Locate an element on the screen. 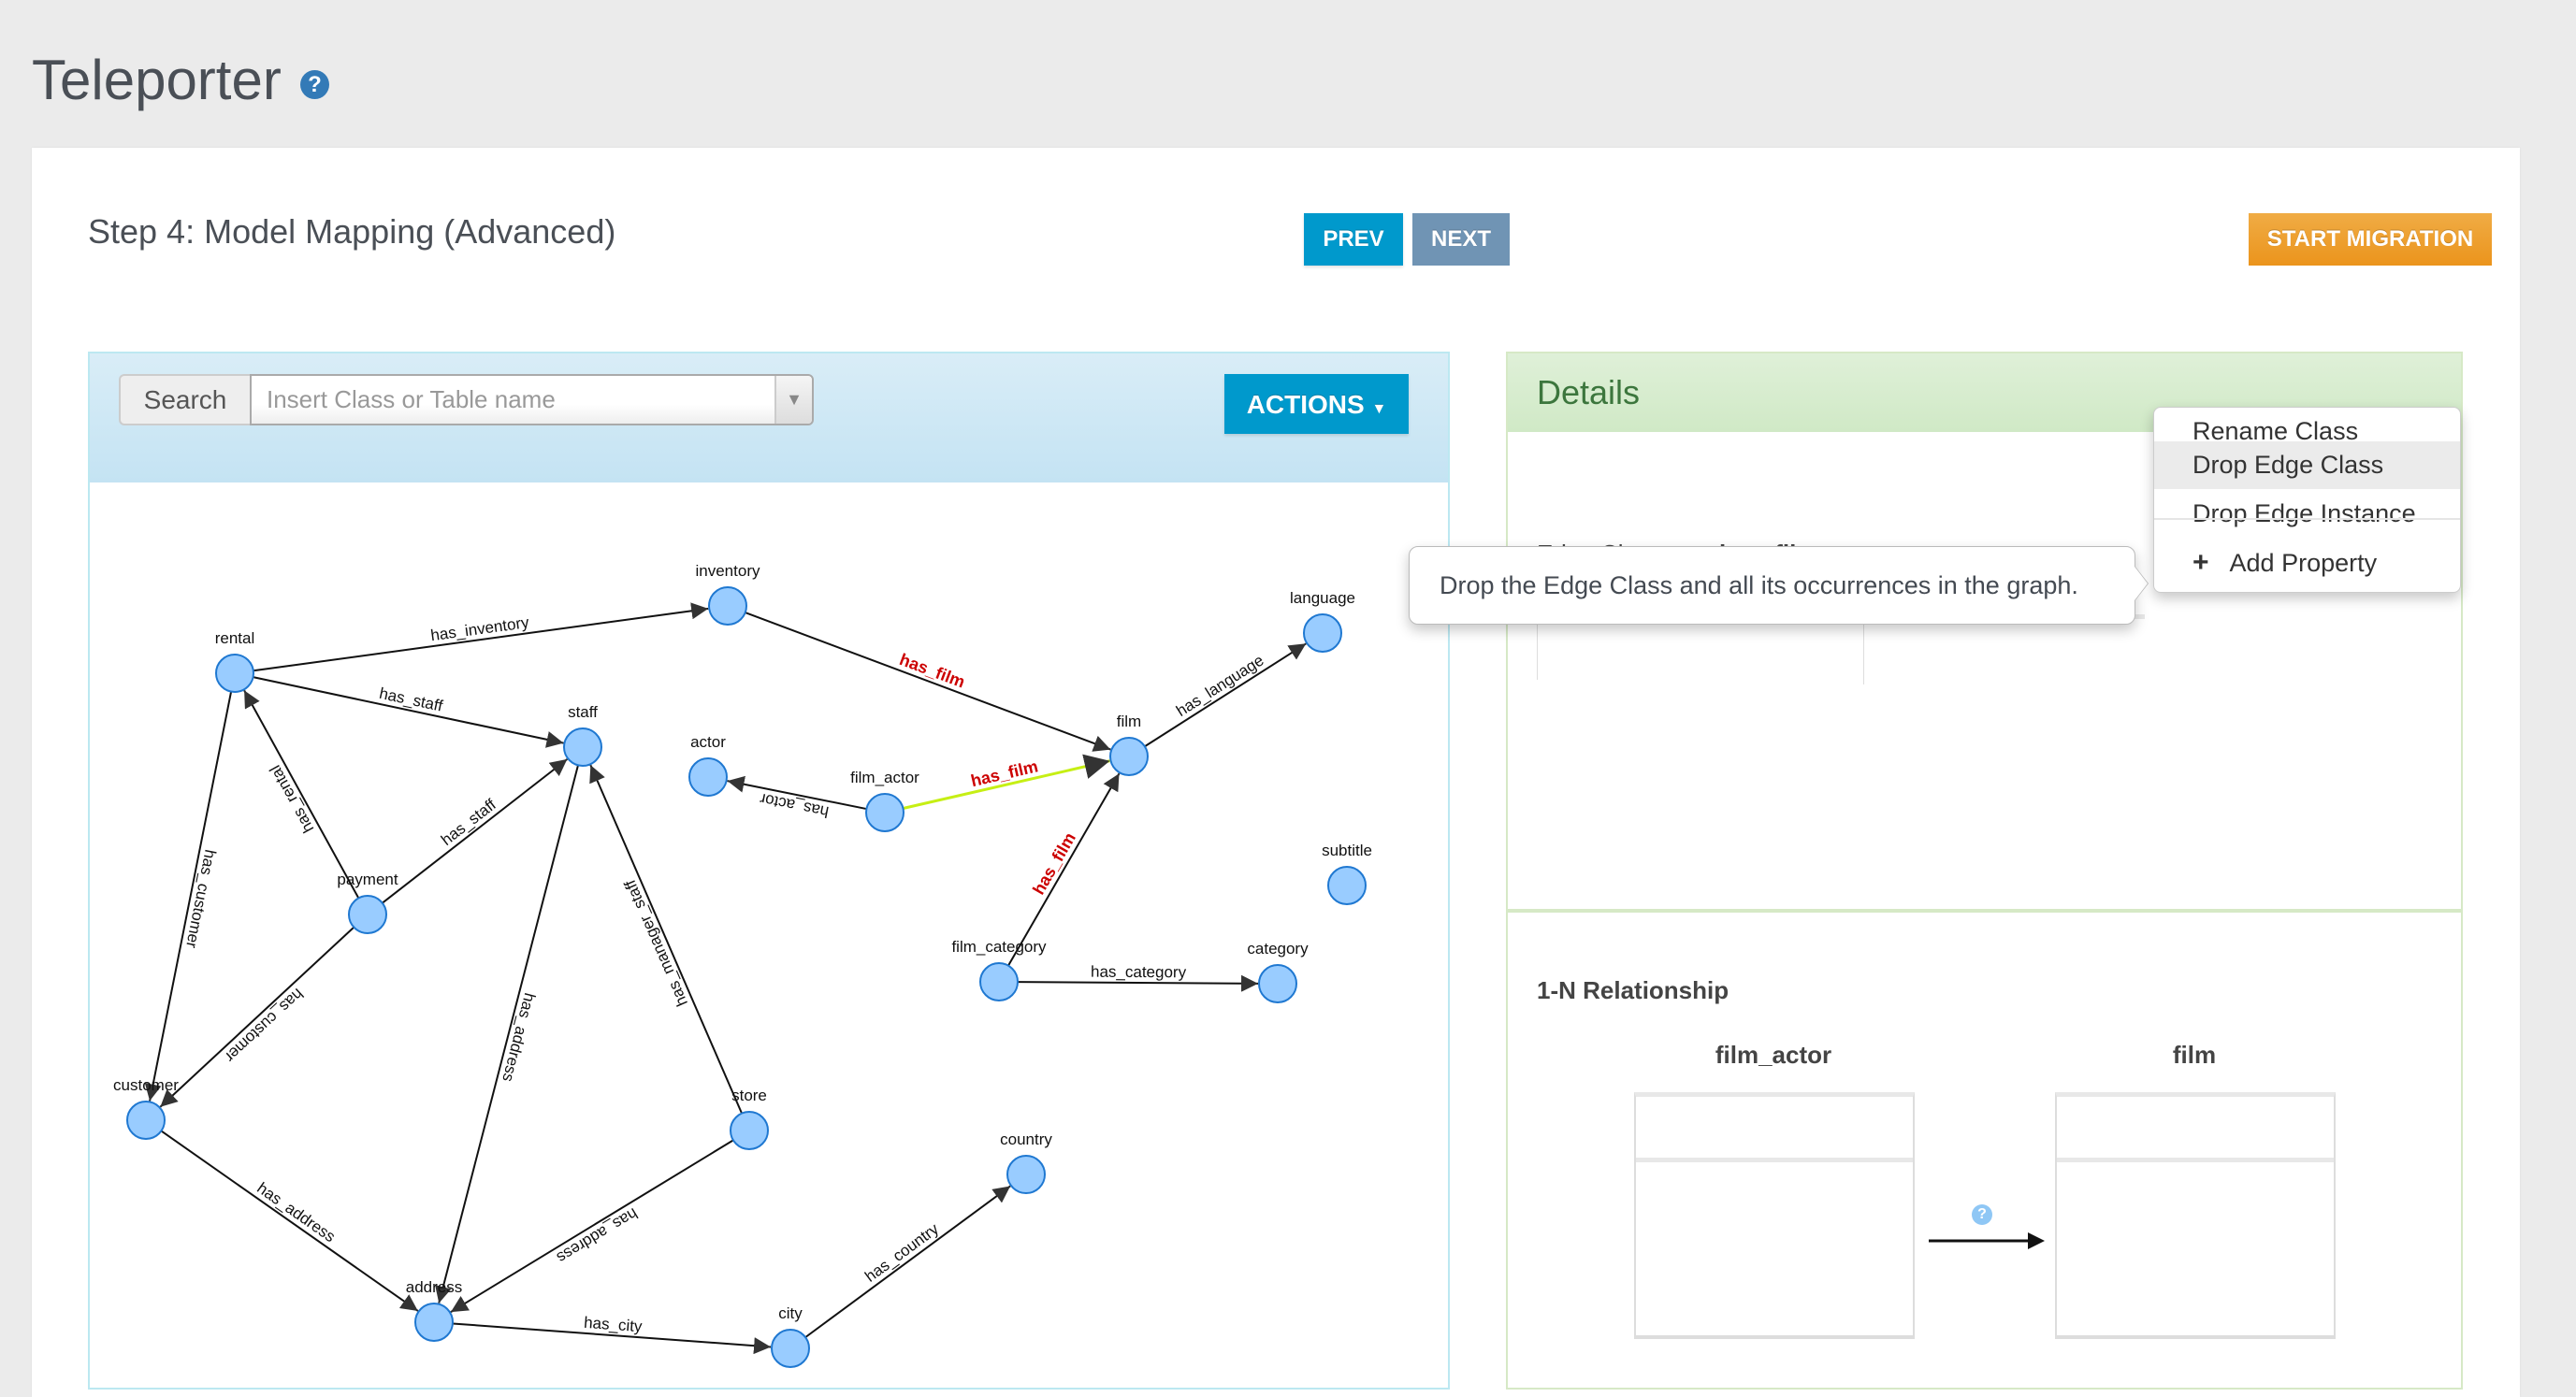  prev-button: PREV is located at coordinates (1353, 239).